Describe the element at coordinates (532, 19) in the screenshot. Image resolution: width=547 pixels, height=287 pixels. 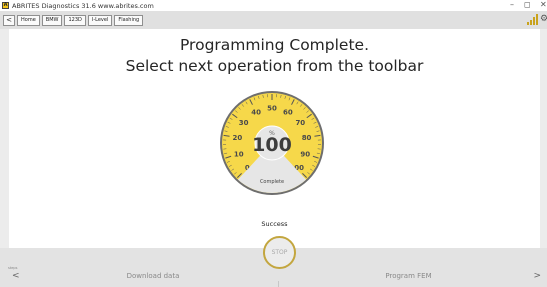
I see `signal-strength-icon` at that location.